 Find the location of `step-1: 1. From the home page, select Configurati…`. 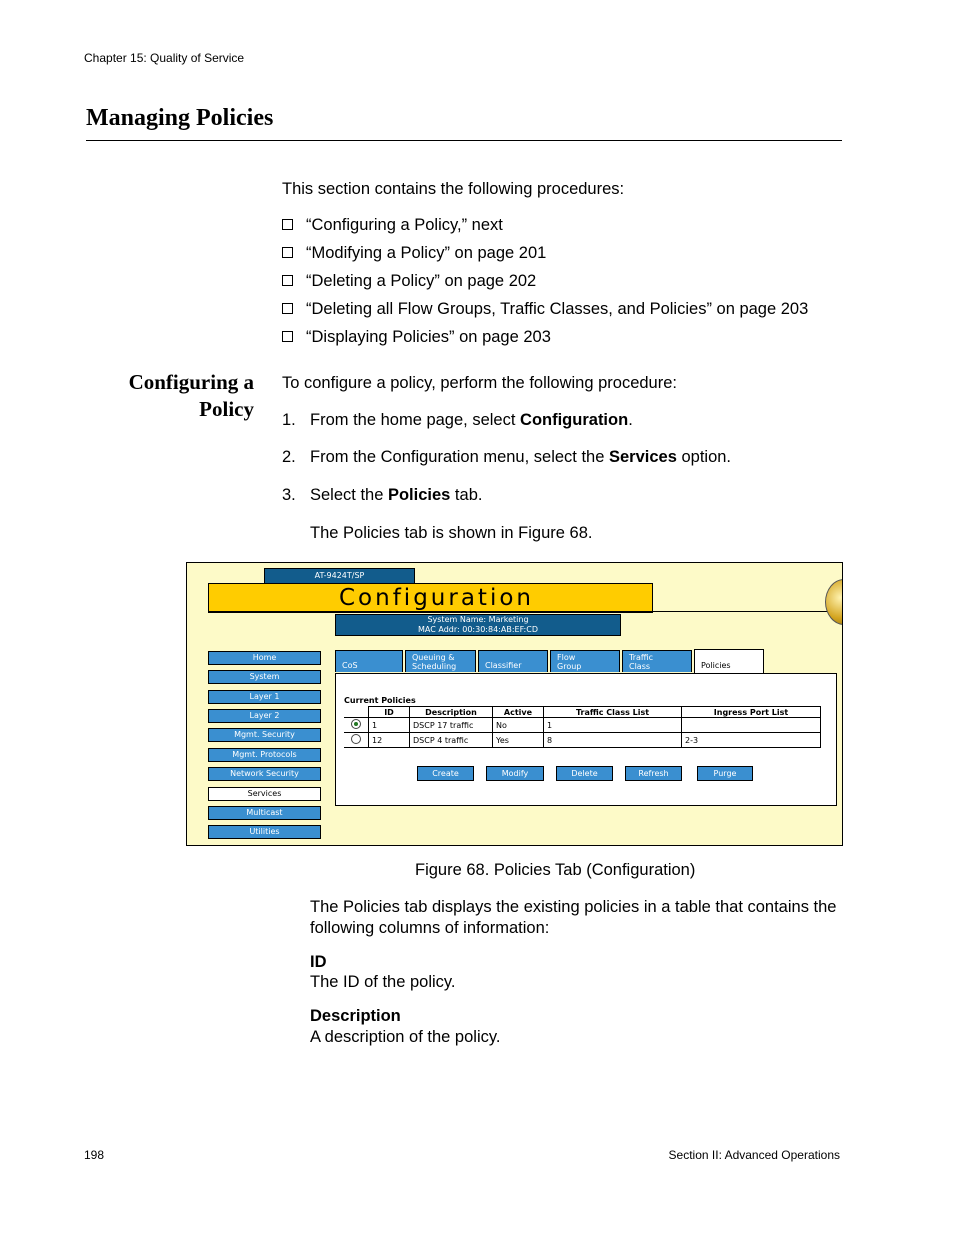

step-1: 1. From the home page, select Configurati… is located at coordinates (457, 420).